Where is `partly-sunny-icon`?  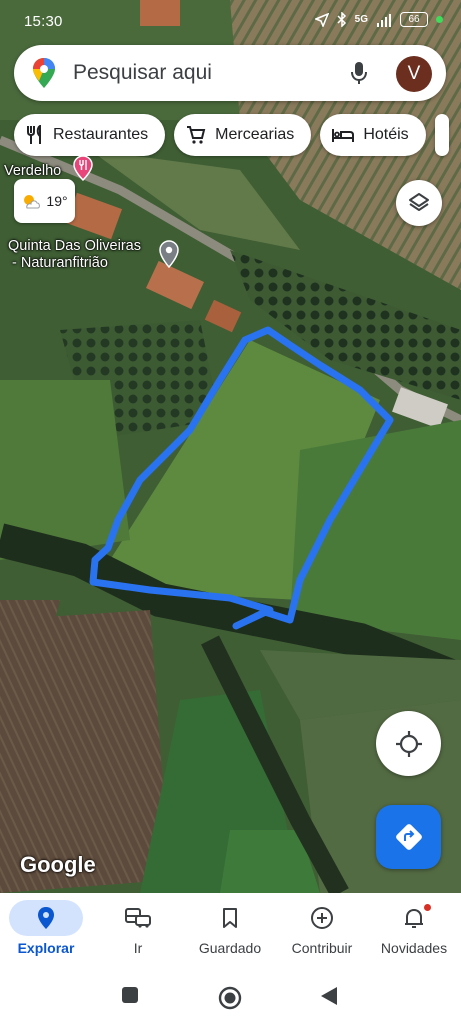
partly-sunny-icon is located at coordinates (32, 202).